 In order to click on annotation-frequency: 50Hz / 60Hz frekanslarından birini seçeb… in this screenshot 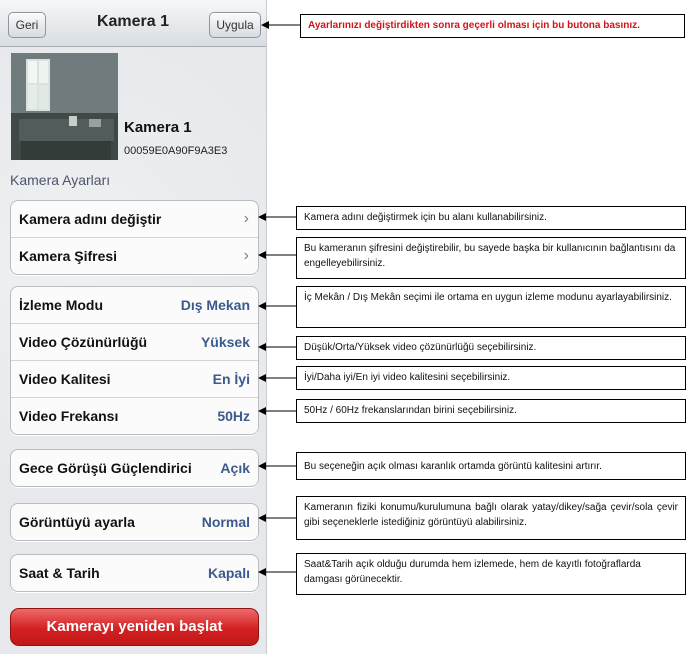, I will do `click(491, 411)`.